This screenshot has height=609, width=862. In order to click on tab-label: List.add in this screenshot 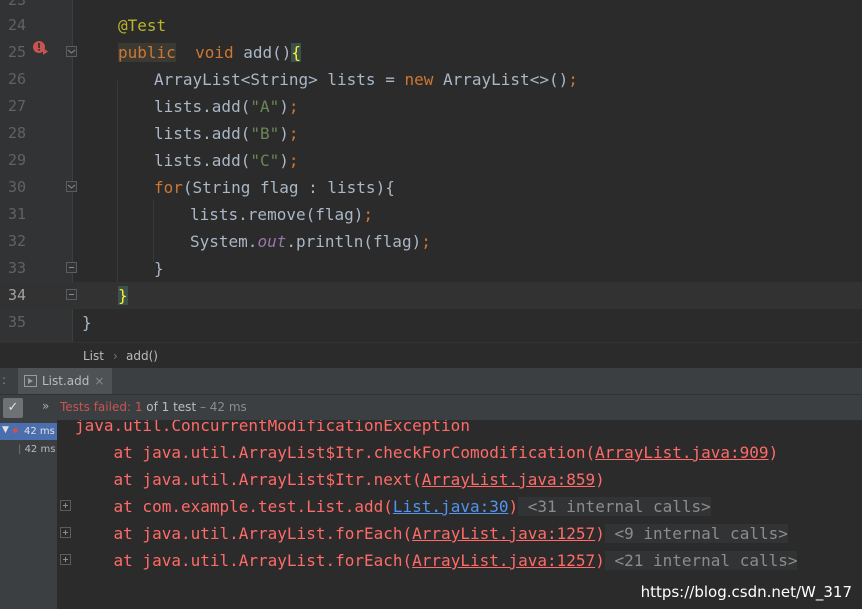, I will do `click(66, 381)`.